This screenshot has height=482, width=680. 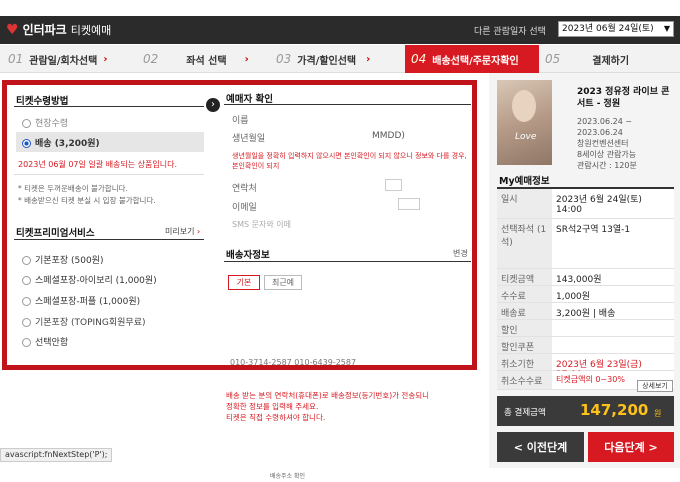 What do you see at coordinates (88, 302) in the screenshot?
I see `premium-option-label: 스페셜포장-퍼플 (1,000원)` at bounding box center [88, 302].